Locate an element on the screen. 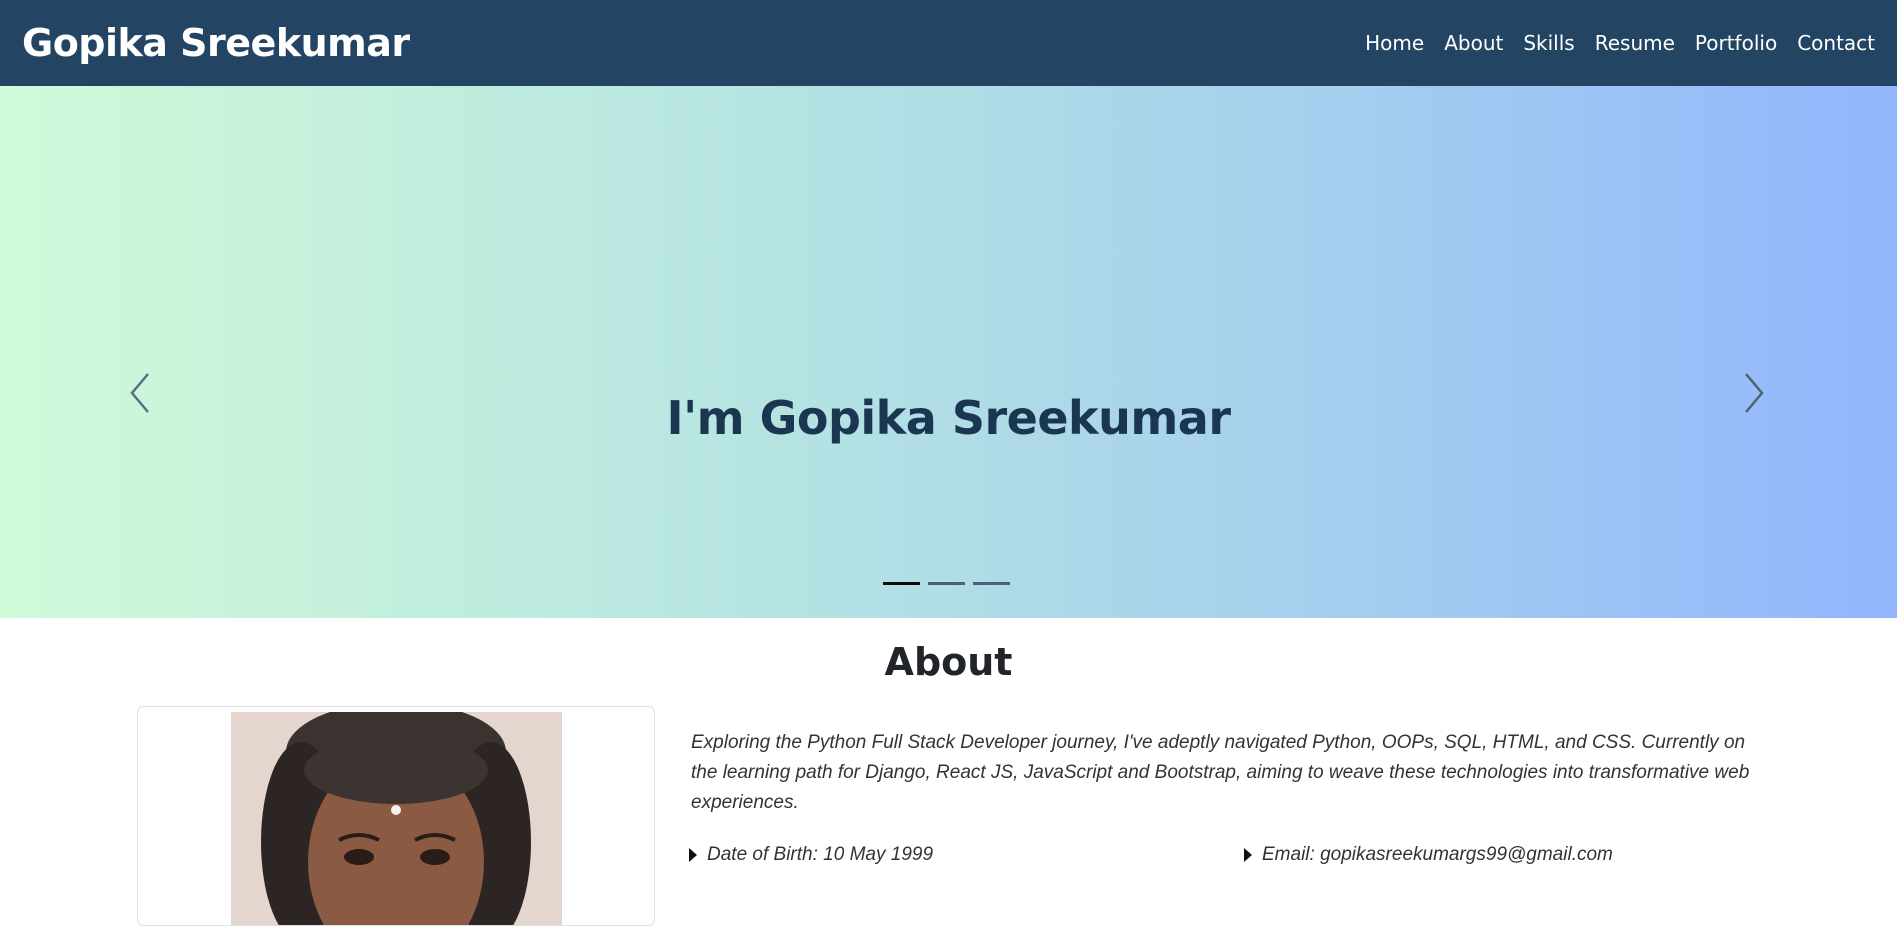  dob-text: Date of Birth: 10 May 1999 is located at coordinates (820, 854).